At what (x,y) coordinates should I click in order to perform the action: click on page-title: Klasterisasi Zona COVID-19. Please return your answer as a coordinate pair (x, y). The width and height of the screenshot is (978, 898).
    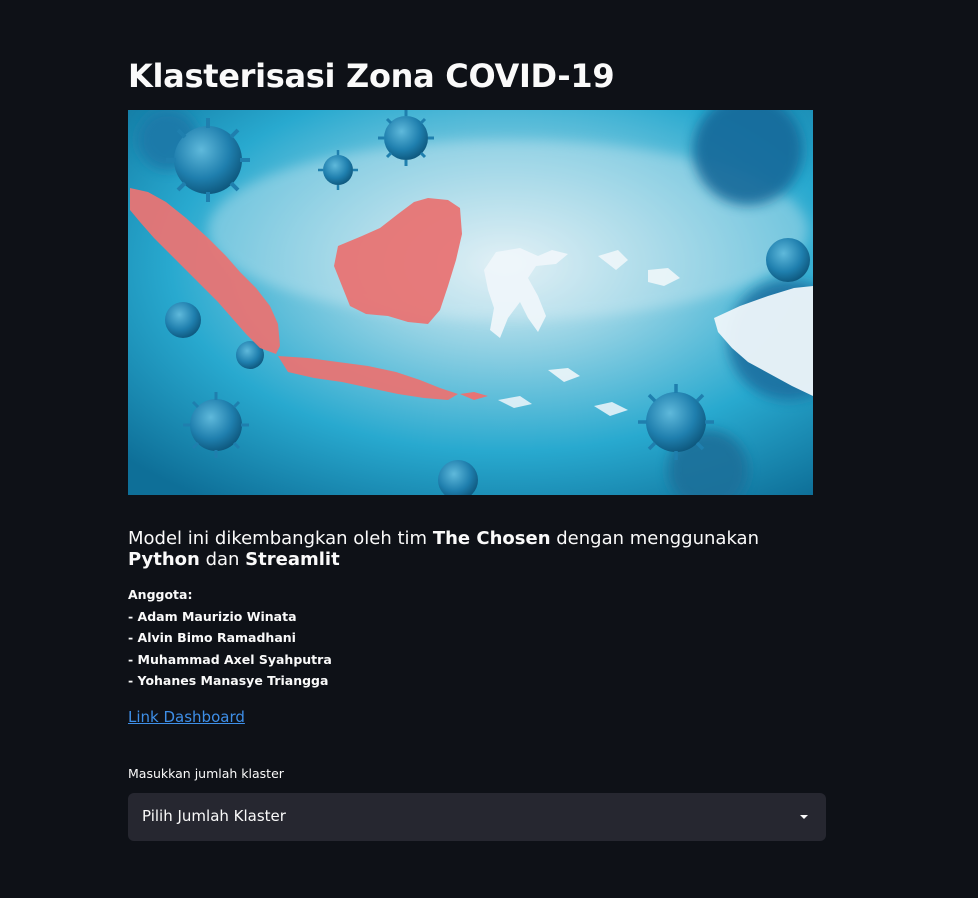
    Looking at the image, I should click on (371, 76).